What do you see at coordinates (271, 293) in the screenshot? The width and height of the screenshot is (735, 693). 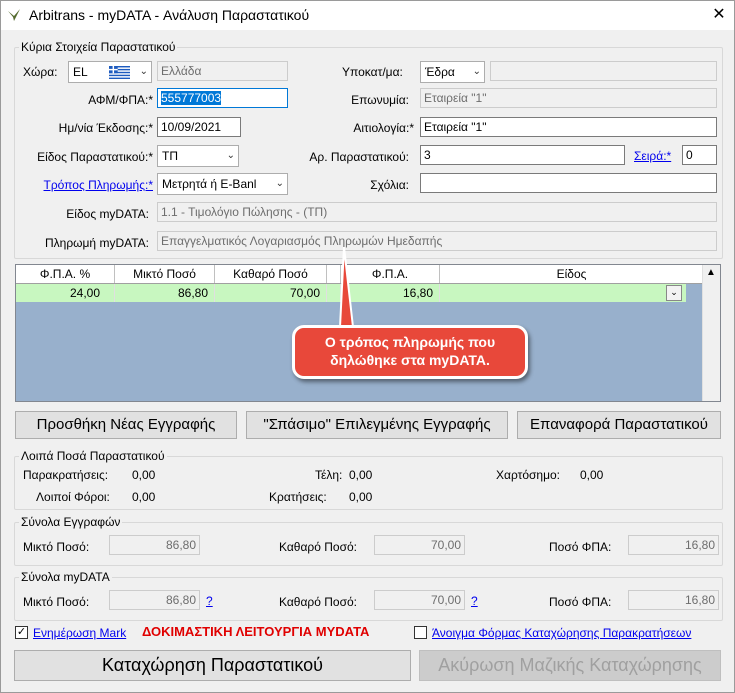 I see `cell-net: 70,00` at bounding box center [271, 293].